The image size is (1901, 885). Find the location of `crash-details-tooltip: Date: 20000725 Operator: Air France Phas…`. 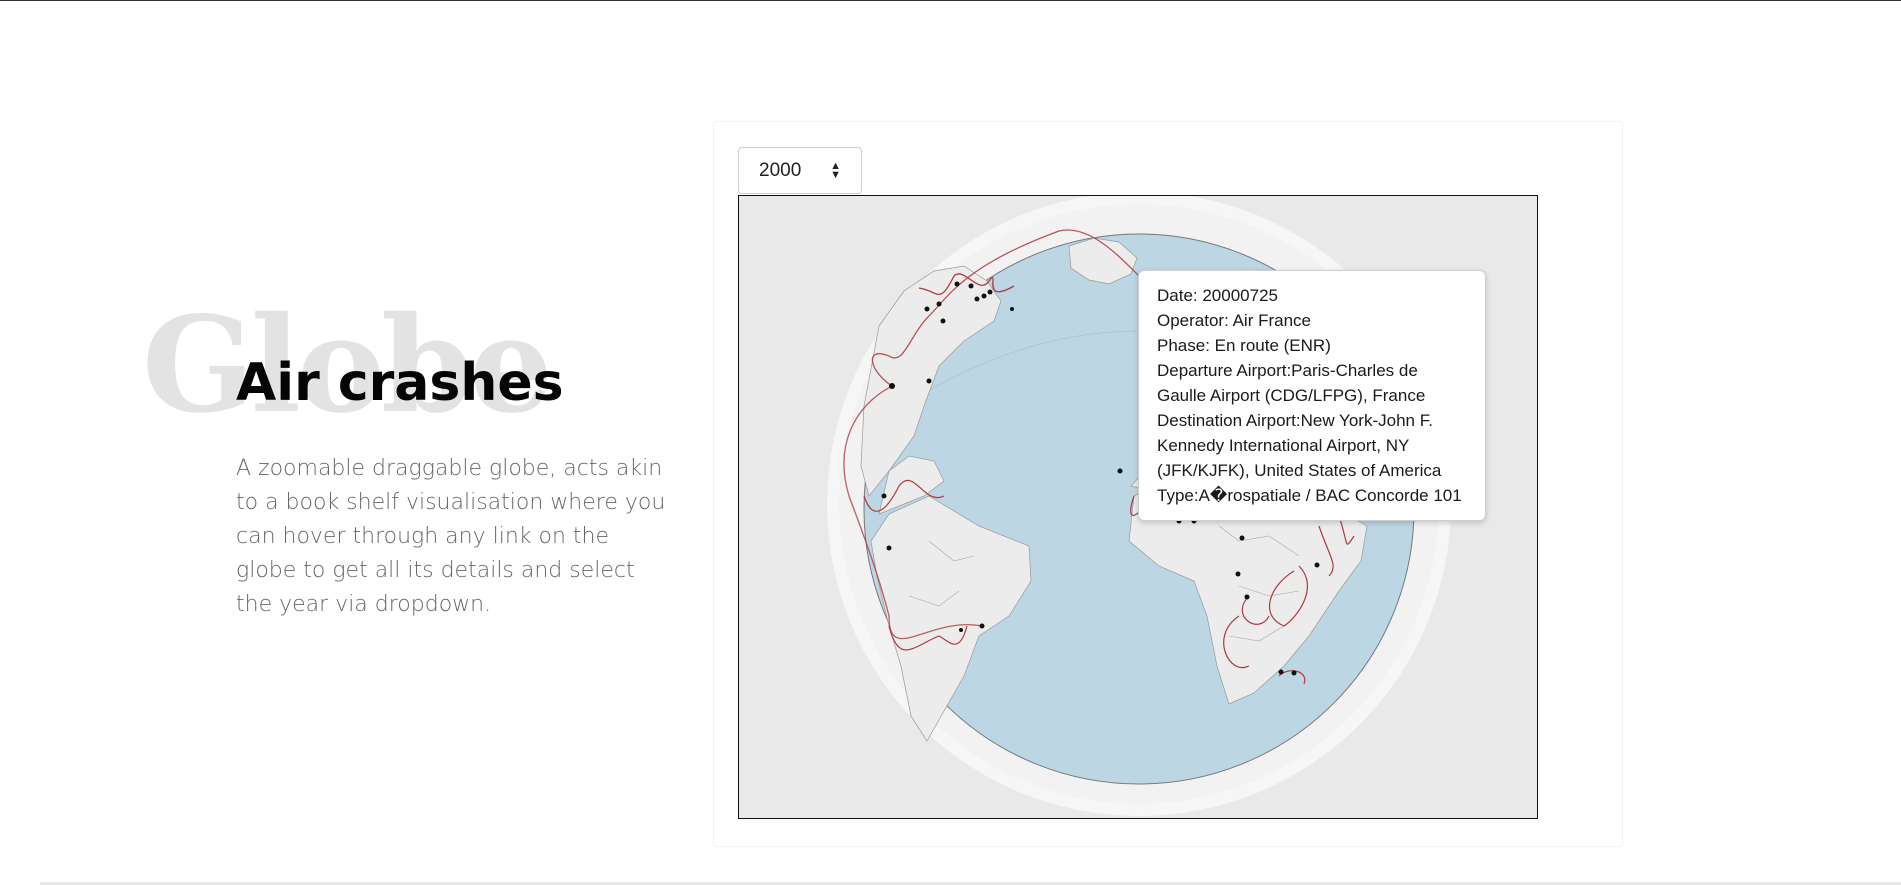

crash-details-tooltip: Date: 20000725 Operator: Air France Phas… is located at coordinates (1312, 395).